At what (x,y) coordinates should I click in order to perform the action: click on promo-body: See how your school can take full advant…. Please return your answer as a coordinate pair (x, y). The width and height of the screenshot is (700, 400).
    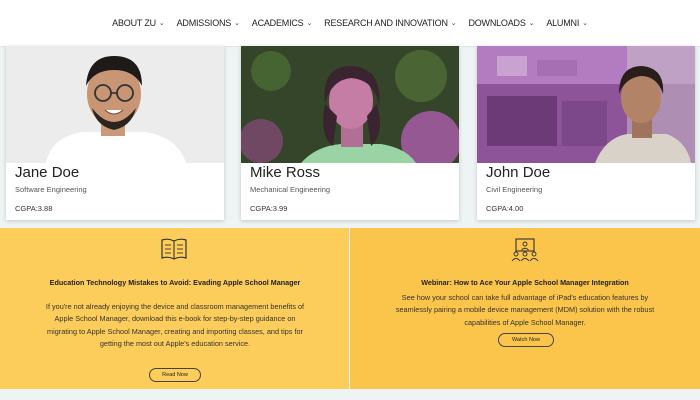
    Looking at the image, I should click on (525, 310).